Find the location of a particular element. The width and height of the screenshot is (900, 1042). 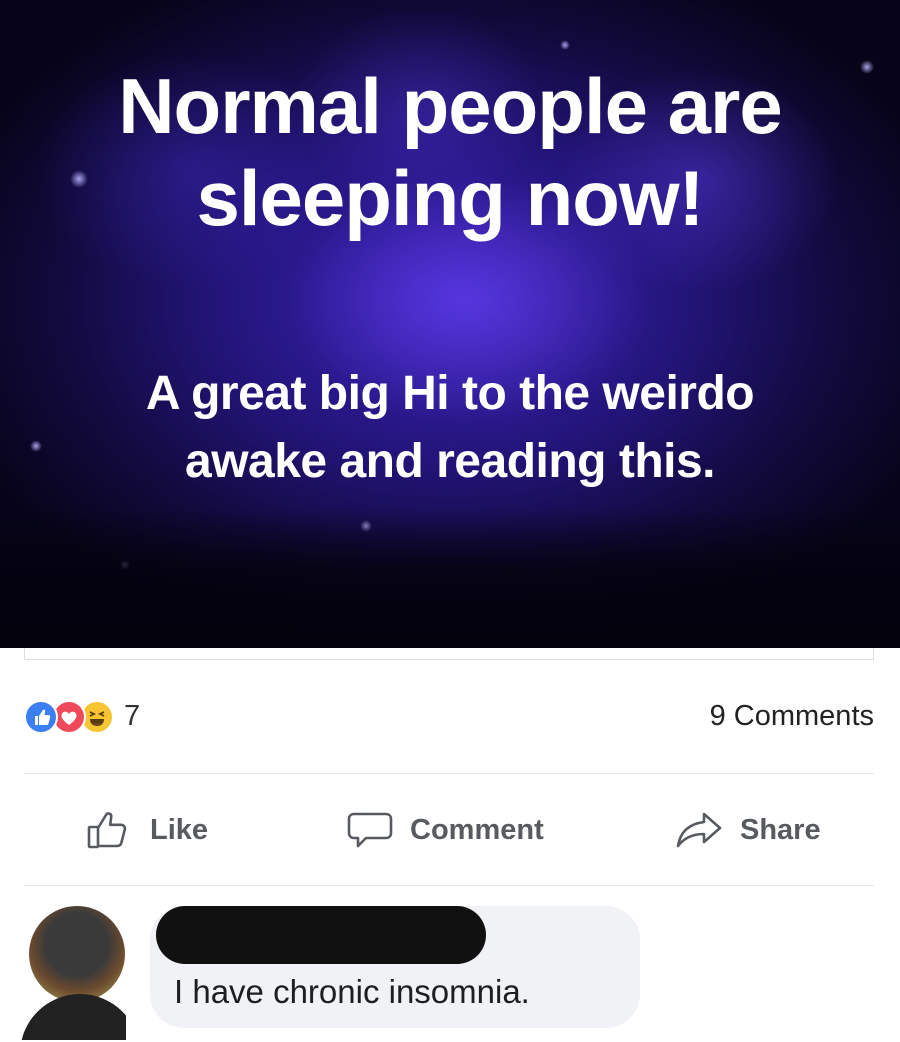

post-action-bar: Like Comment Share is located at coordinates (449, 830).